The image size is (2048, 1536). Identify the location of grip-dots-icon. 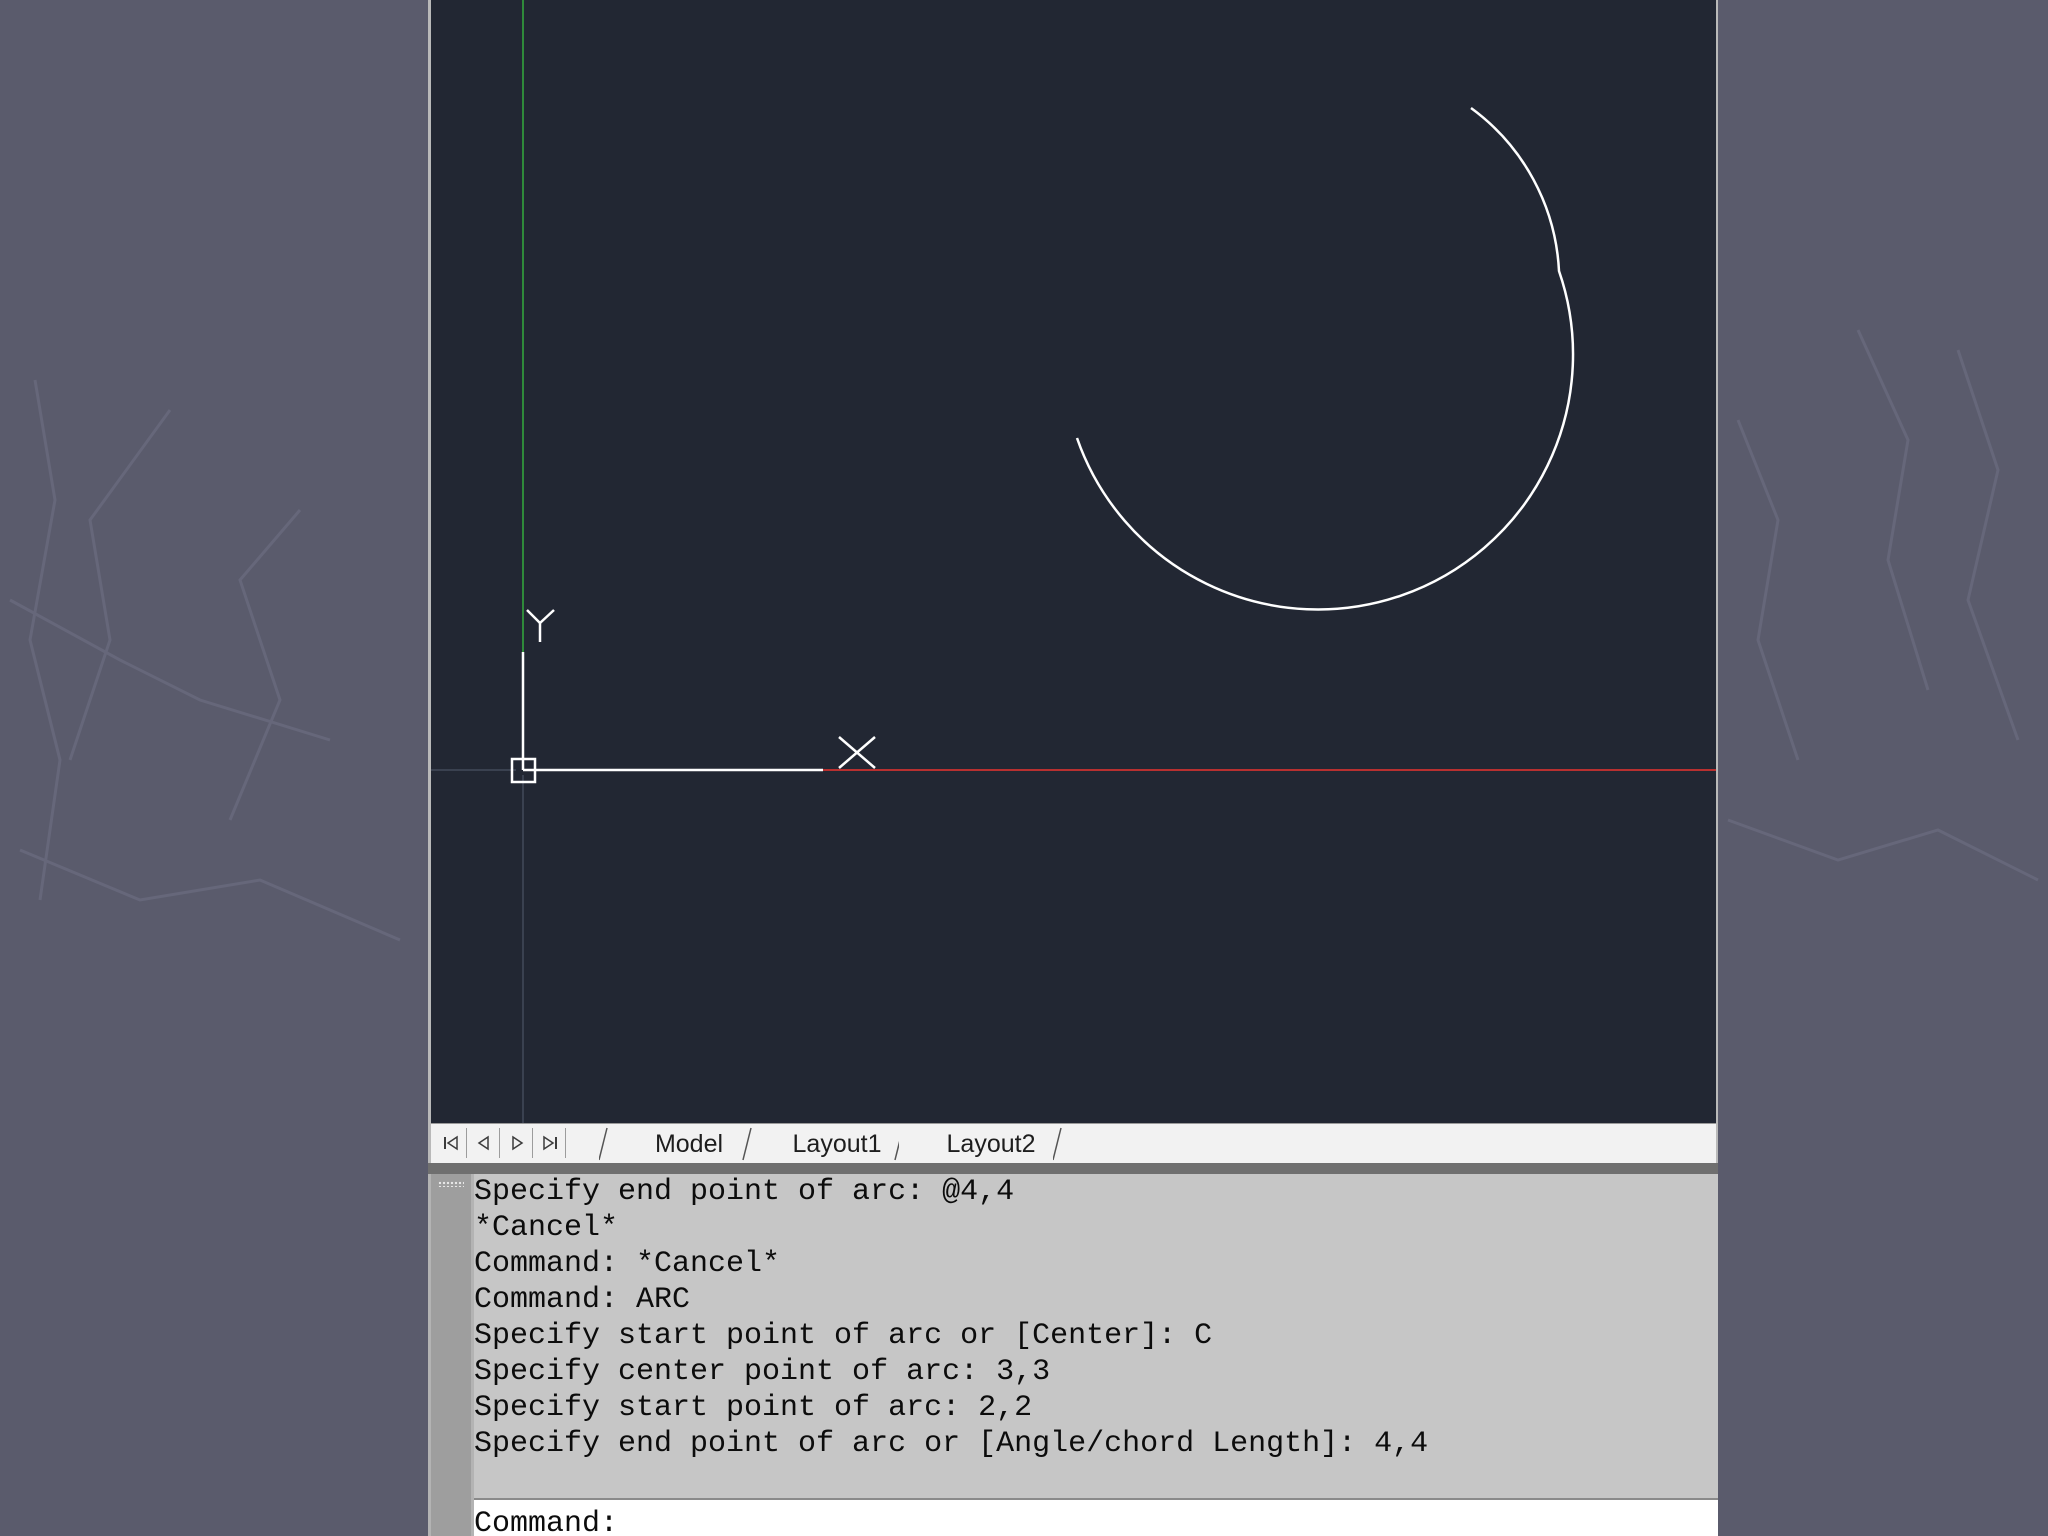
(451, 1184).